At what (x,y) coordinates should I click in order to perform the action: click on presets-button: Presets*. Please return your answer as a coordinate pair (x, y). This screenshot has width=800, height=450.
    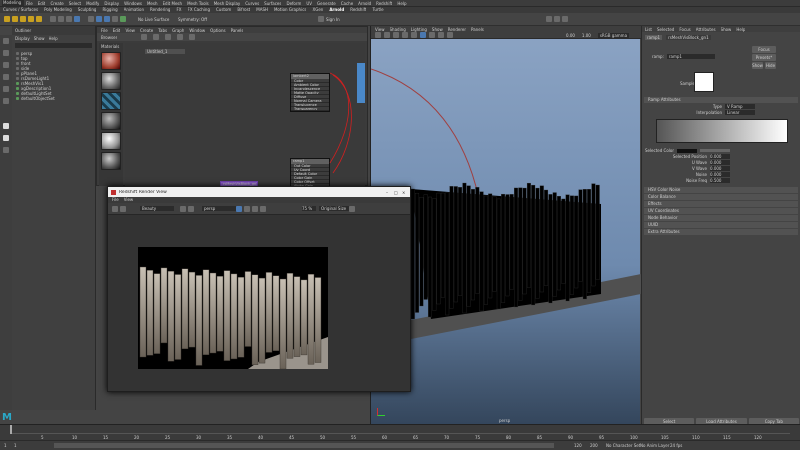
    Looking at the image, I should click on (764, 57).